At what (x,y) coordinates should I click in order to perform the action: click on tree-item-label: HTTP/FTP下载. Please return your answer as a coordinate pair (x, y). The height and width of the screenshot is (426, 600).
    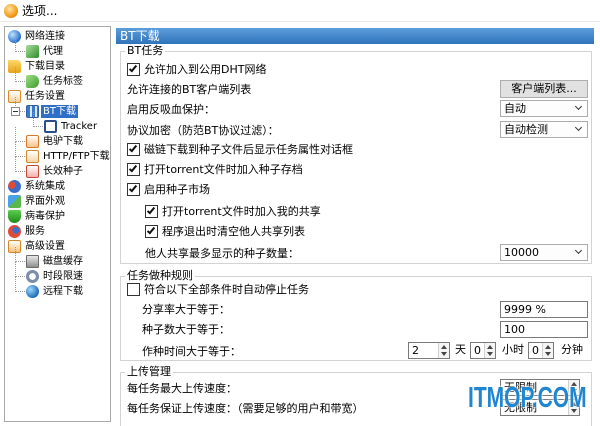
    Looking at the image, I should click on (75, 156).